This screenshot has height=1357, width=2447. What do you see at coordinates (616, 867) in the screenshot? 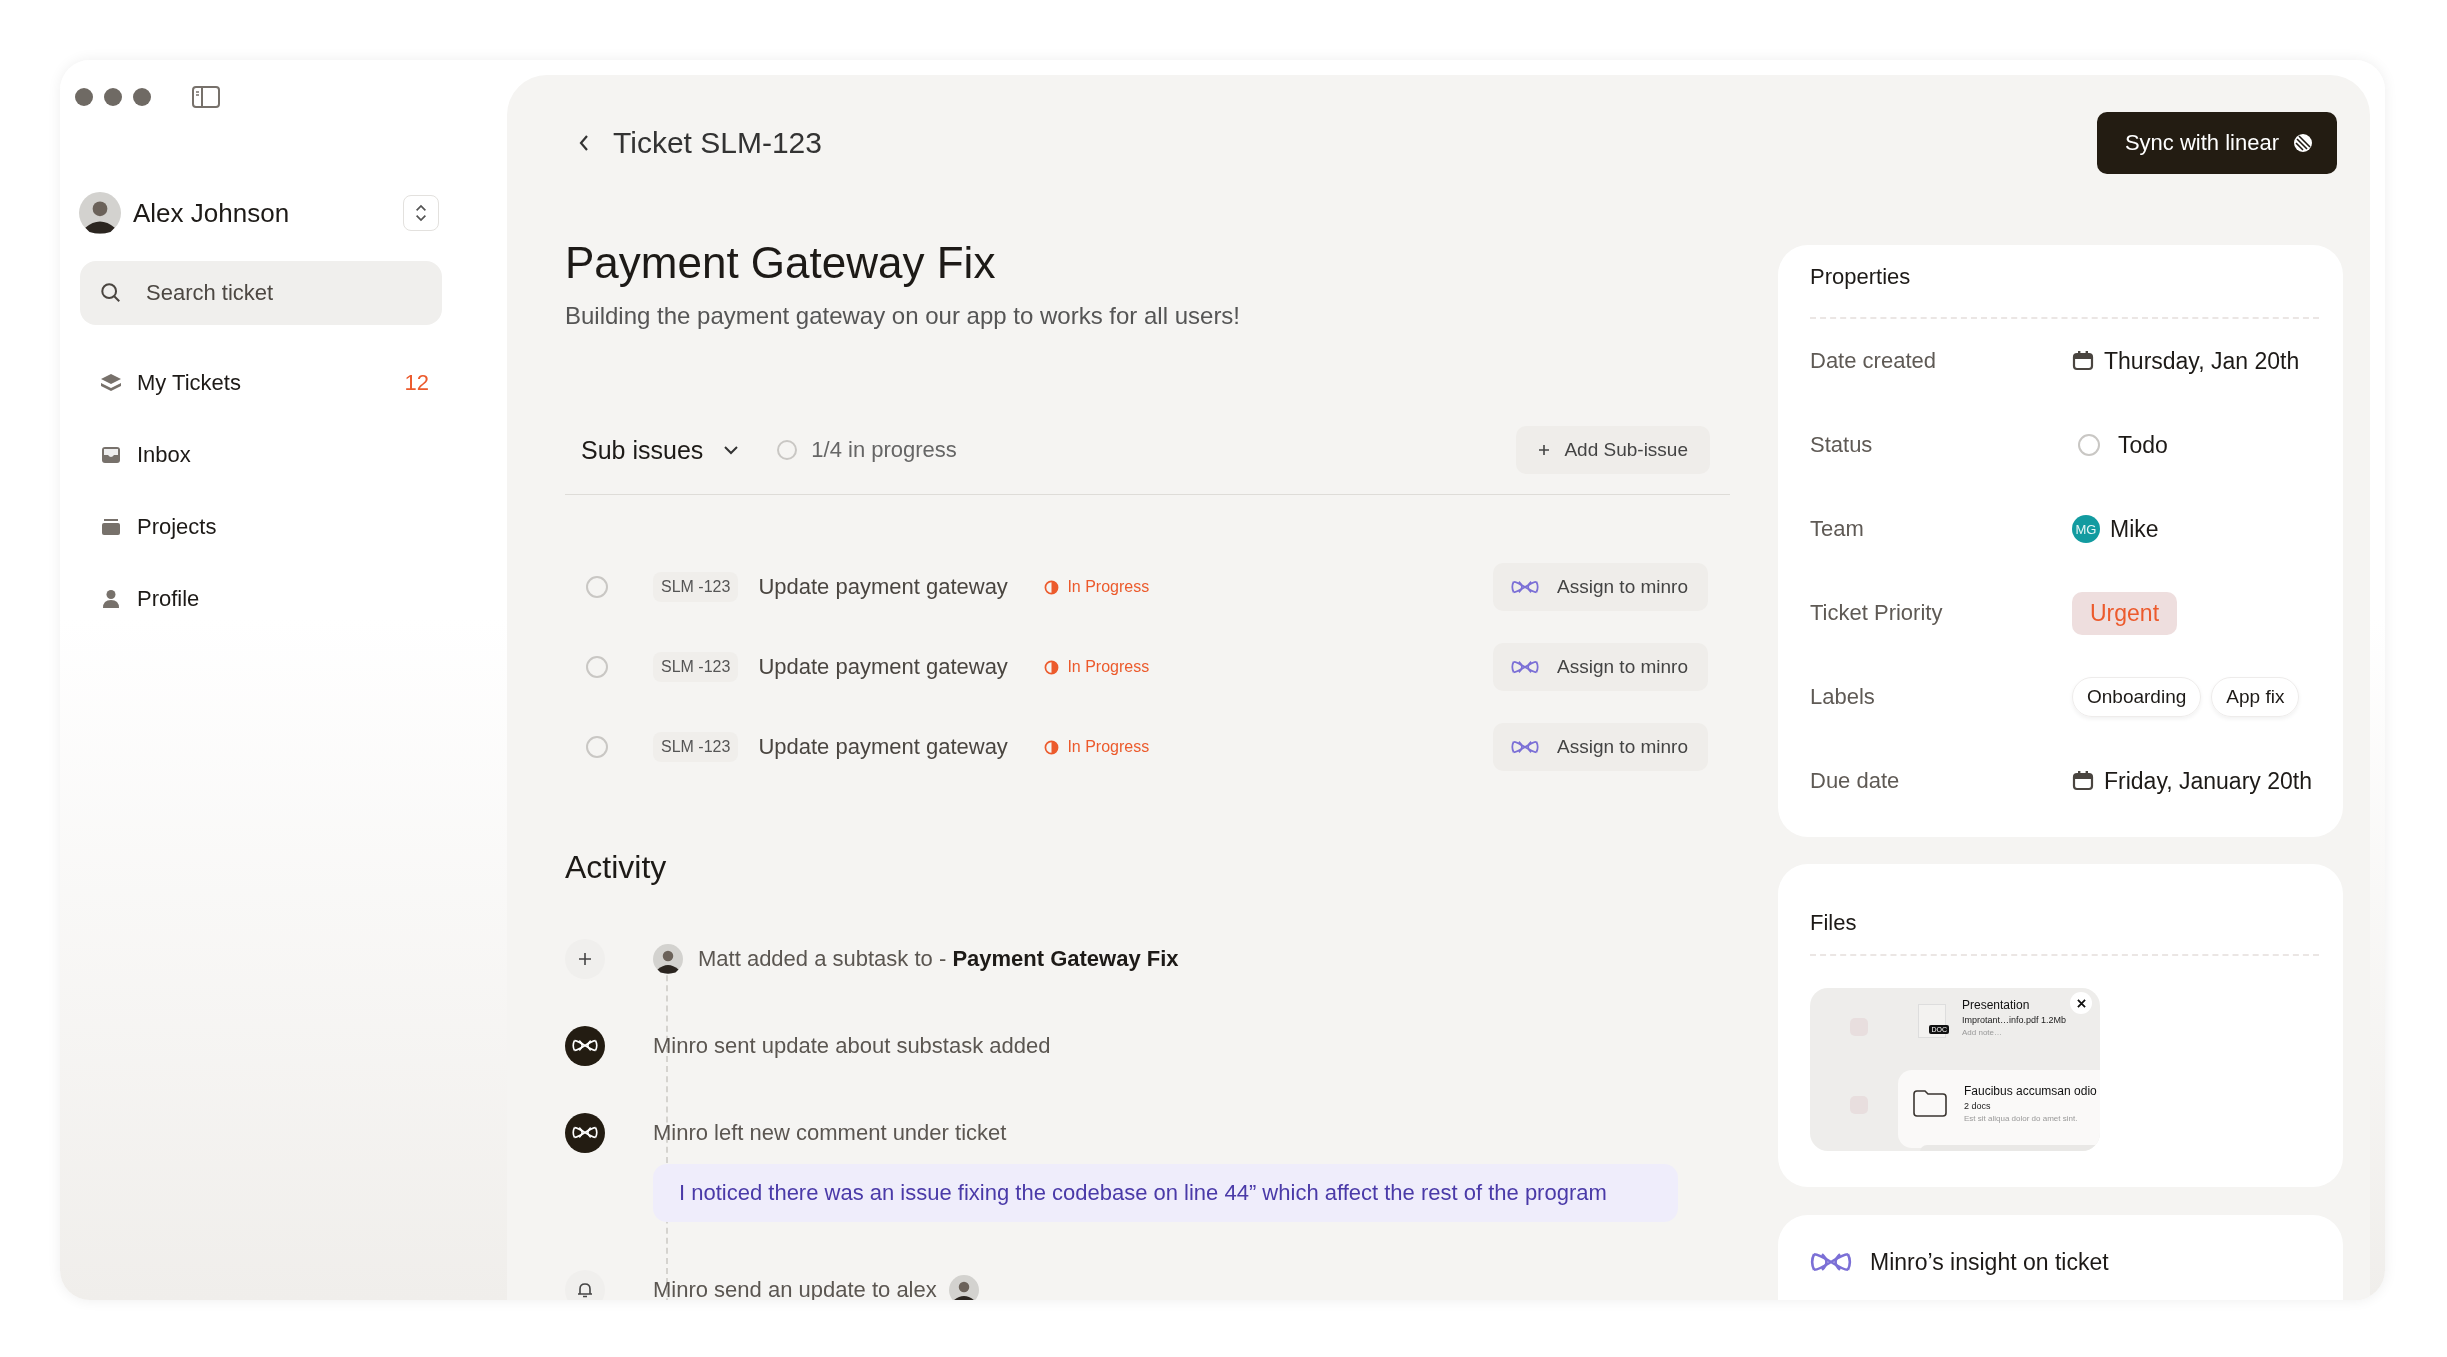
I see `section-title: Activity` at bounding box center [616, 867].